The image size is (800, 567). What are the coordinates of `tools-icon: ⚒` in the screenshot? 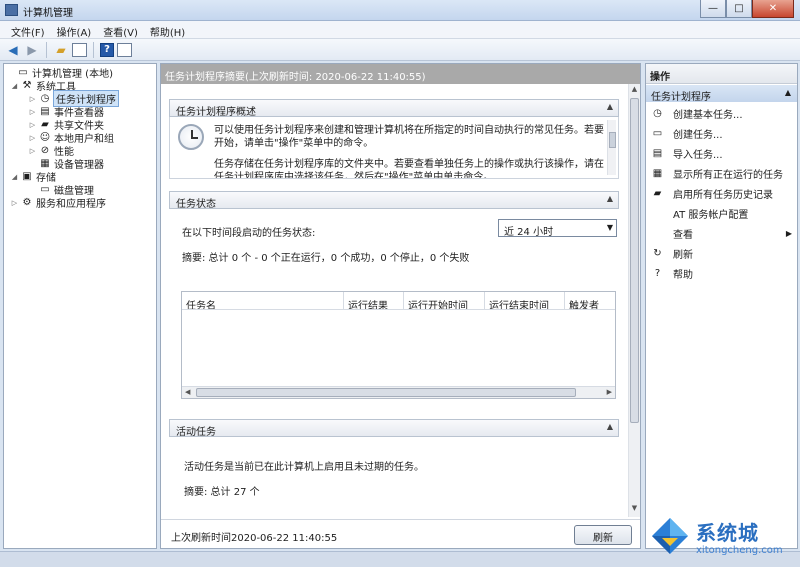 It's located at (27, 85).